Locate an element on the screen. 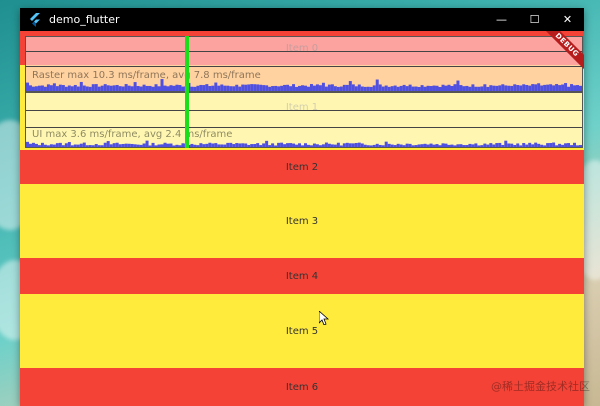 The height and width of the screenshot is (406, 600). list-item-0: Item 0 is located at coordinates (302, 48).